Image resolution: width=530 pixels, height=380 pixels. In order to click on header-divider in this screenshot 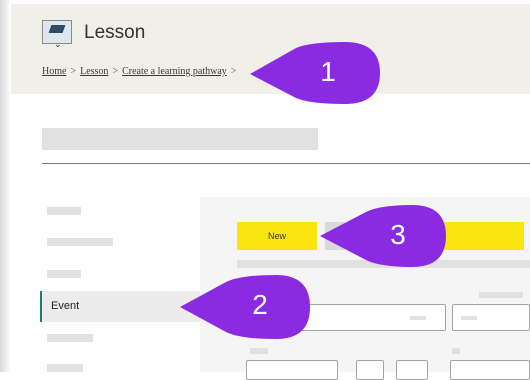, I will do `click(286, 163)`.